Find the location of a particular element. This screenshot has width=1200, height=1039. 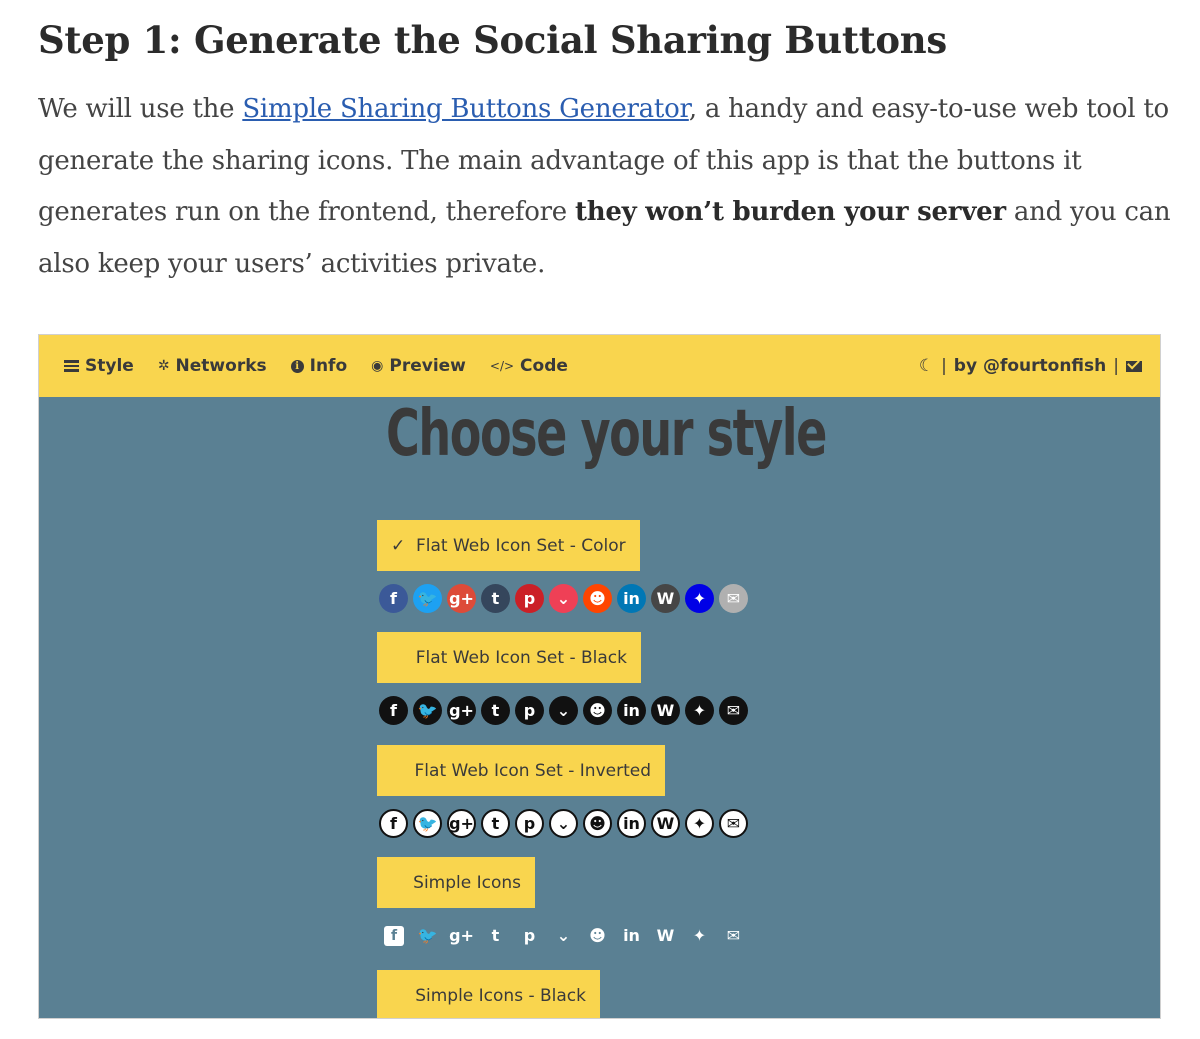

eye-icon: ◉ is located at coordinates (377, 366).